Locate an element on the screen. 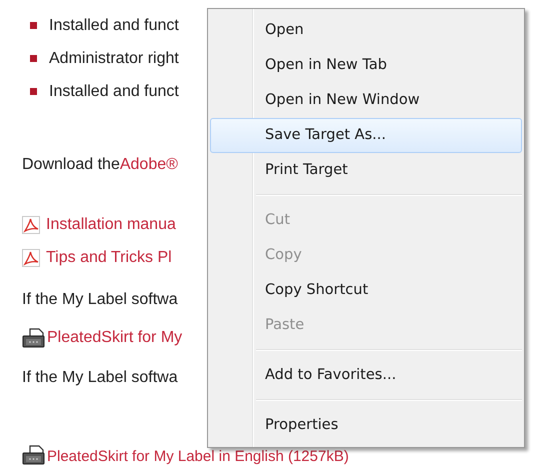 The height and width of the screenshot is (467, 536). menu-item: Print Target is located at coordinates (366, 170).